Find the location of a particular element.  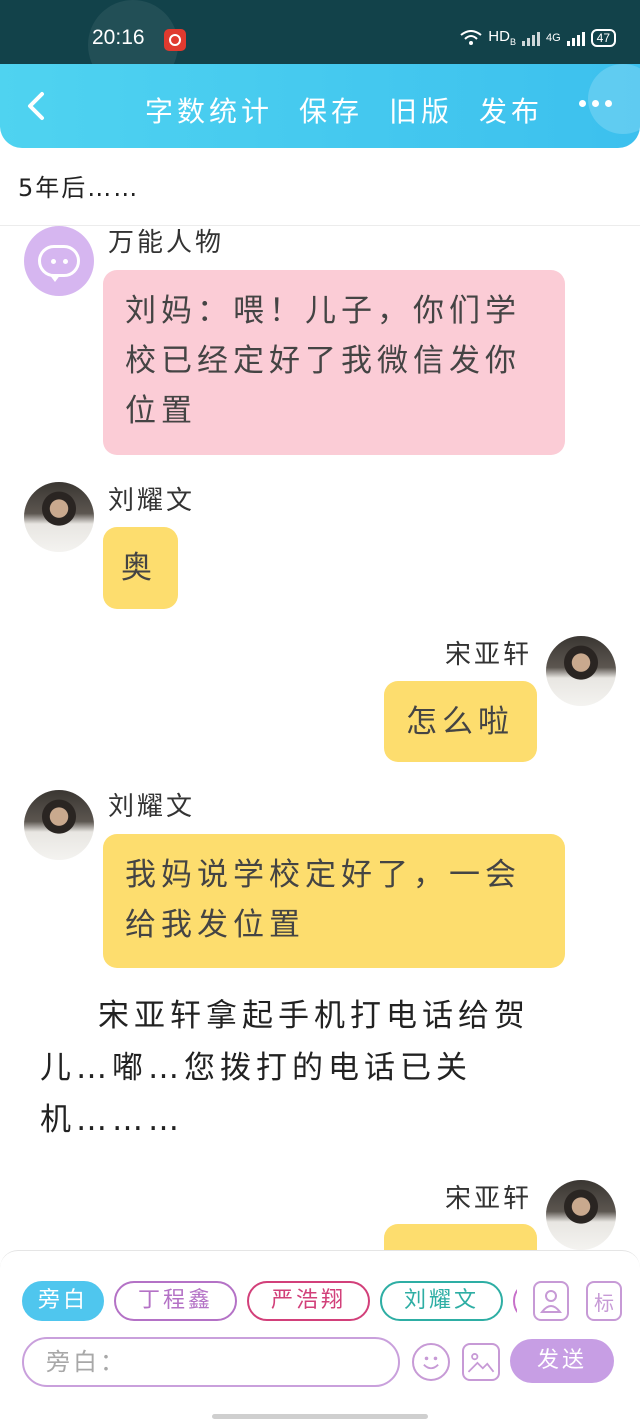

role-chip-narrator: 旁白 is located at coordinates (63, 1301).